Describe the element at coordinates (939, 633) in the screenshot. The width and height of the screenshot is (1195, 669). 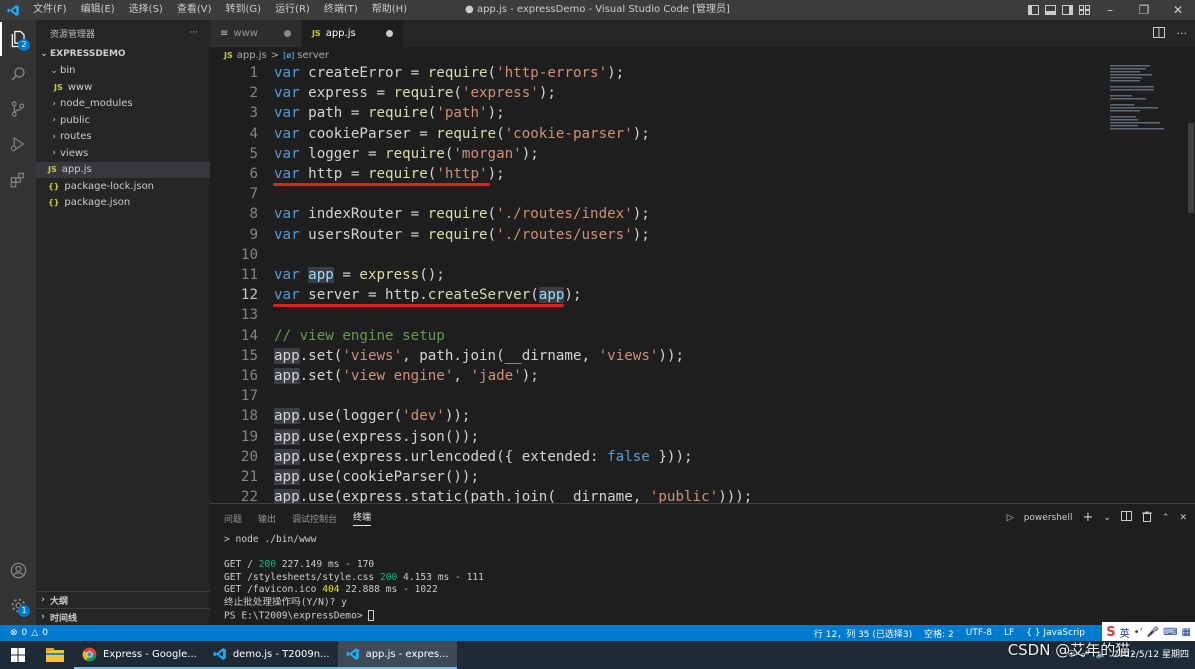
I see `indentation: 空格: 2` at that location.